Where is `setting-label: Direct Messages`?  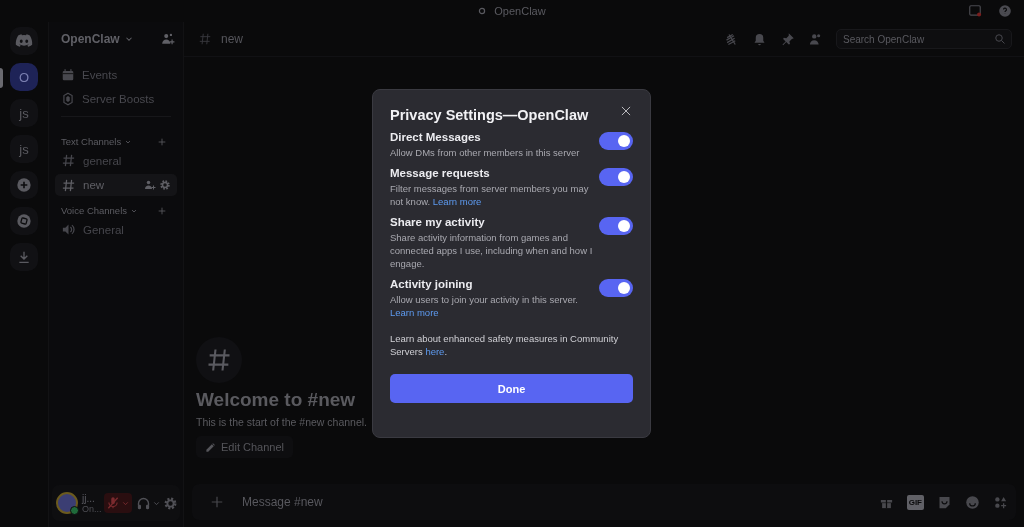 setting-label: Direct Messages is located at coordinates (436, 137).